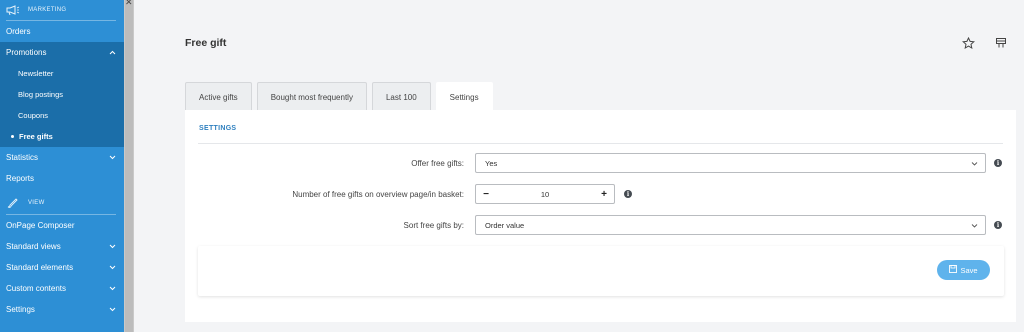 Image resolution: width=1024 pixels, height=332 pixels. I want to click on select-value: Order value, so click(505, 225).